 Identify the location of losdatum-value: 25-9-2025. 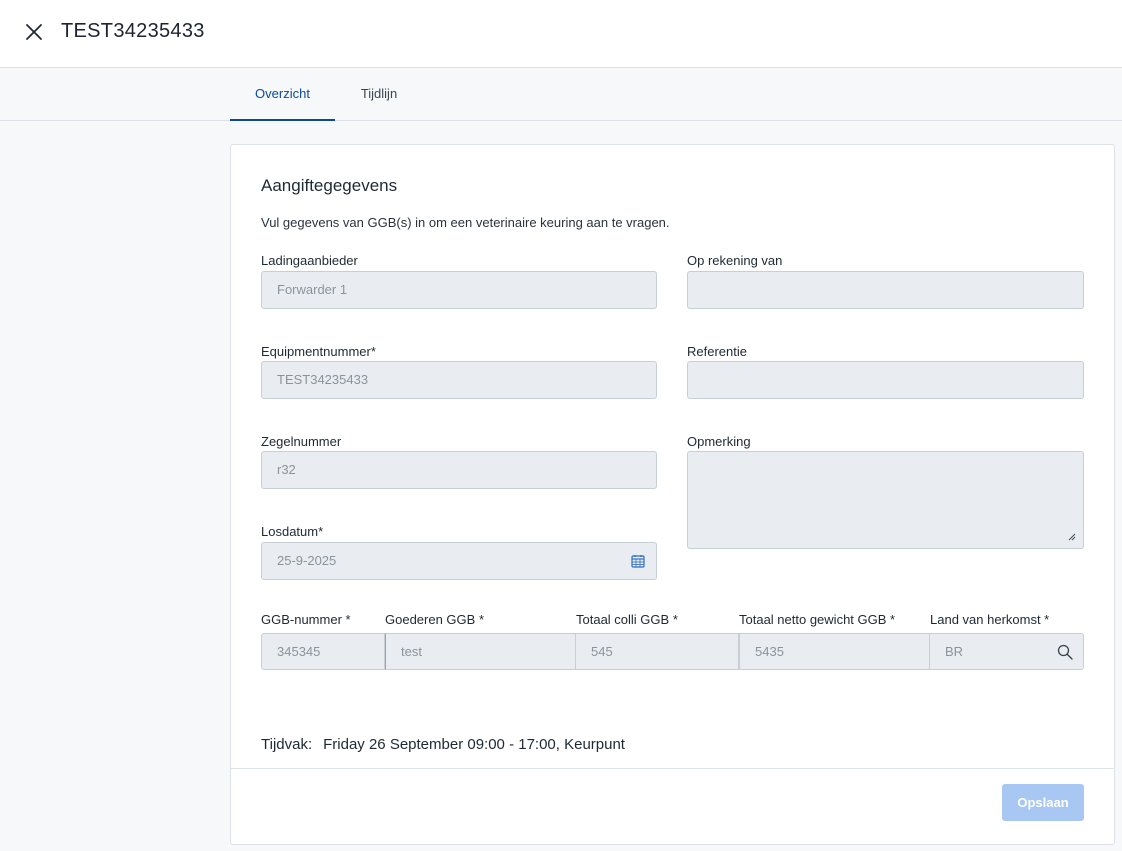
(307, 560).